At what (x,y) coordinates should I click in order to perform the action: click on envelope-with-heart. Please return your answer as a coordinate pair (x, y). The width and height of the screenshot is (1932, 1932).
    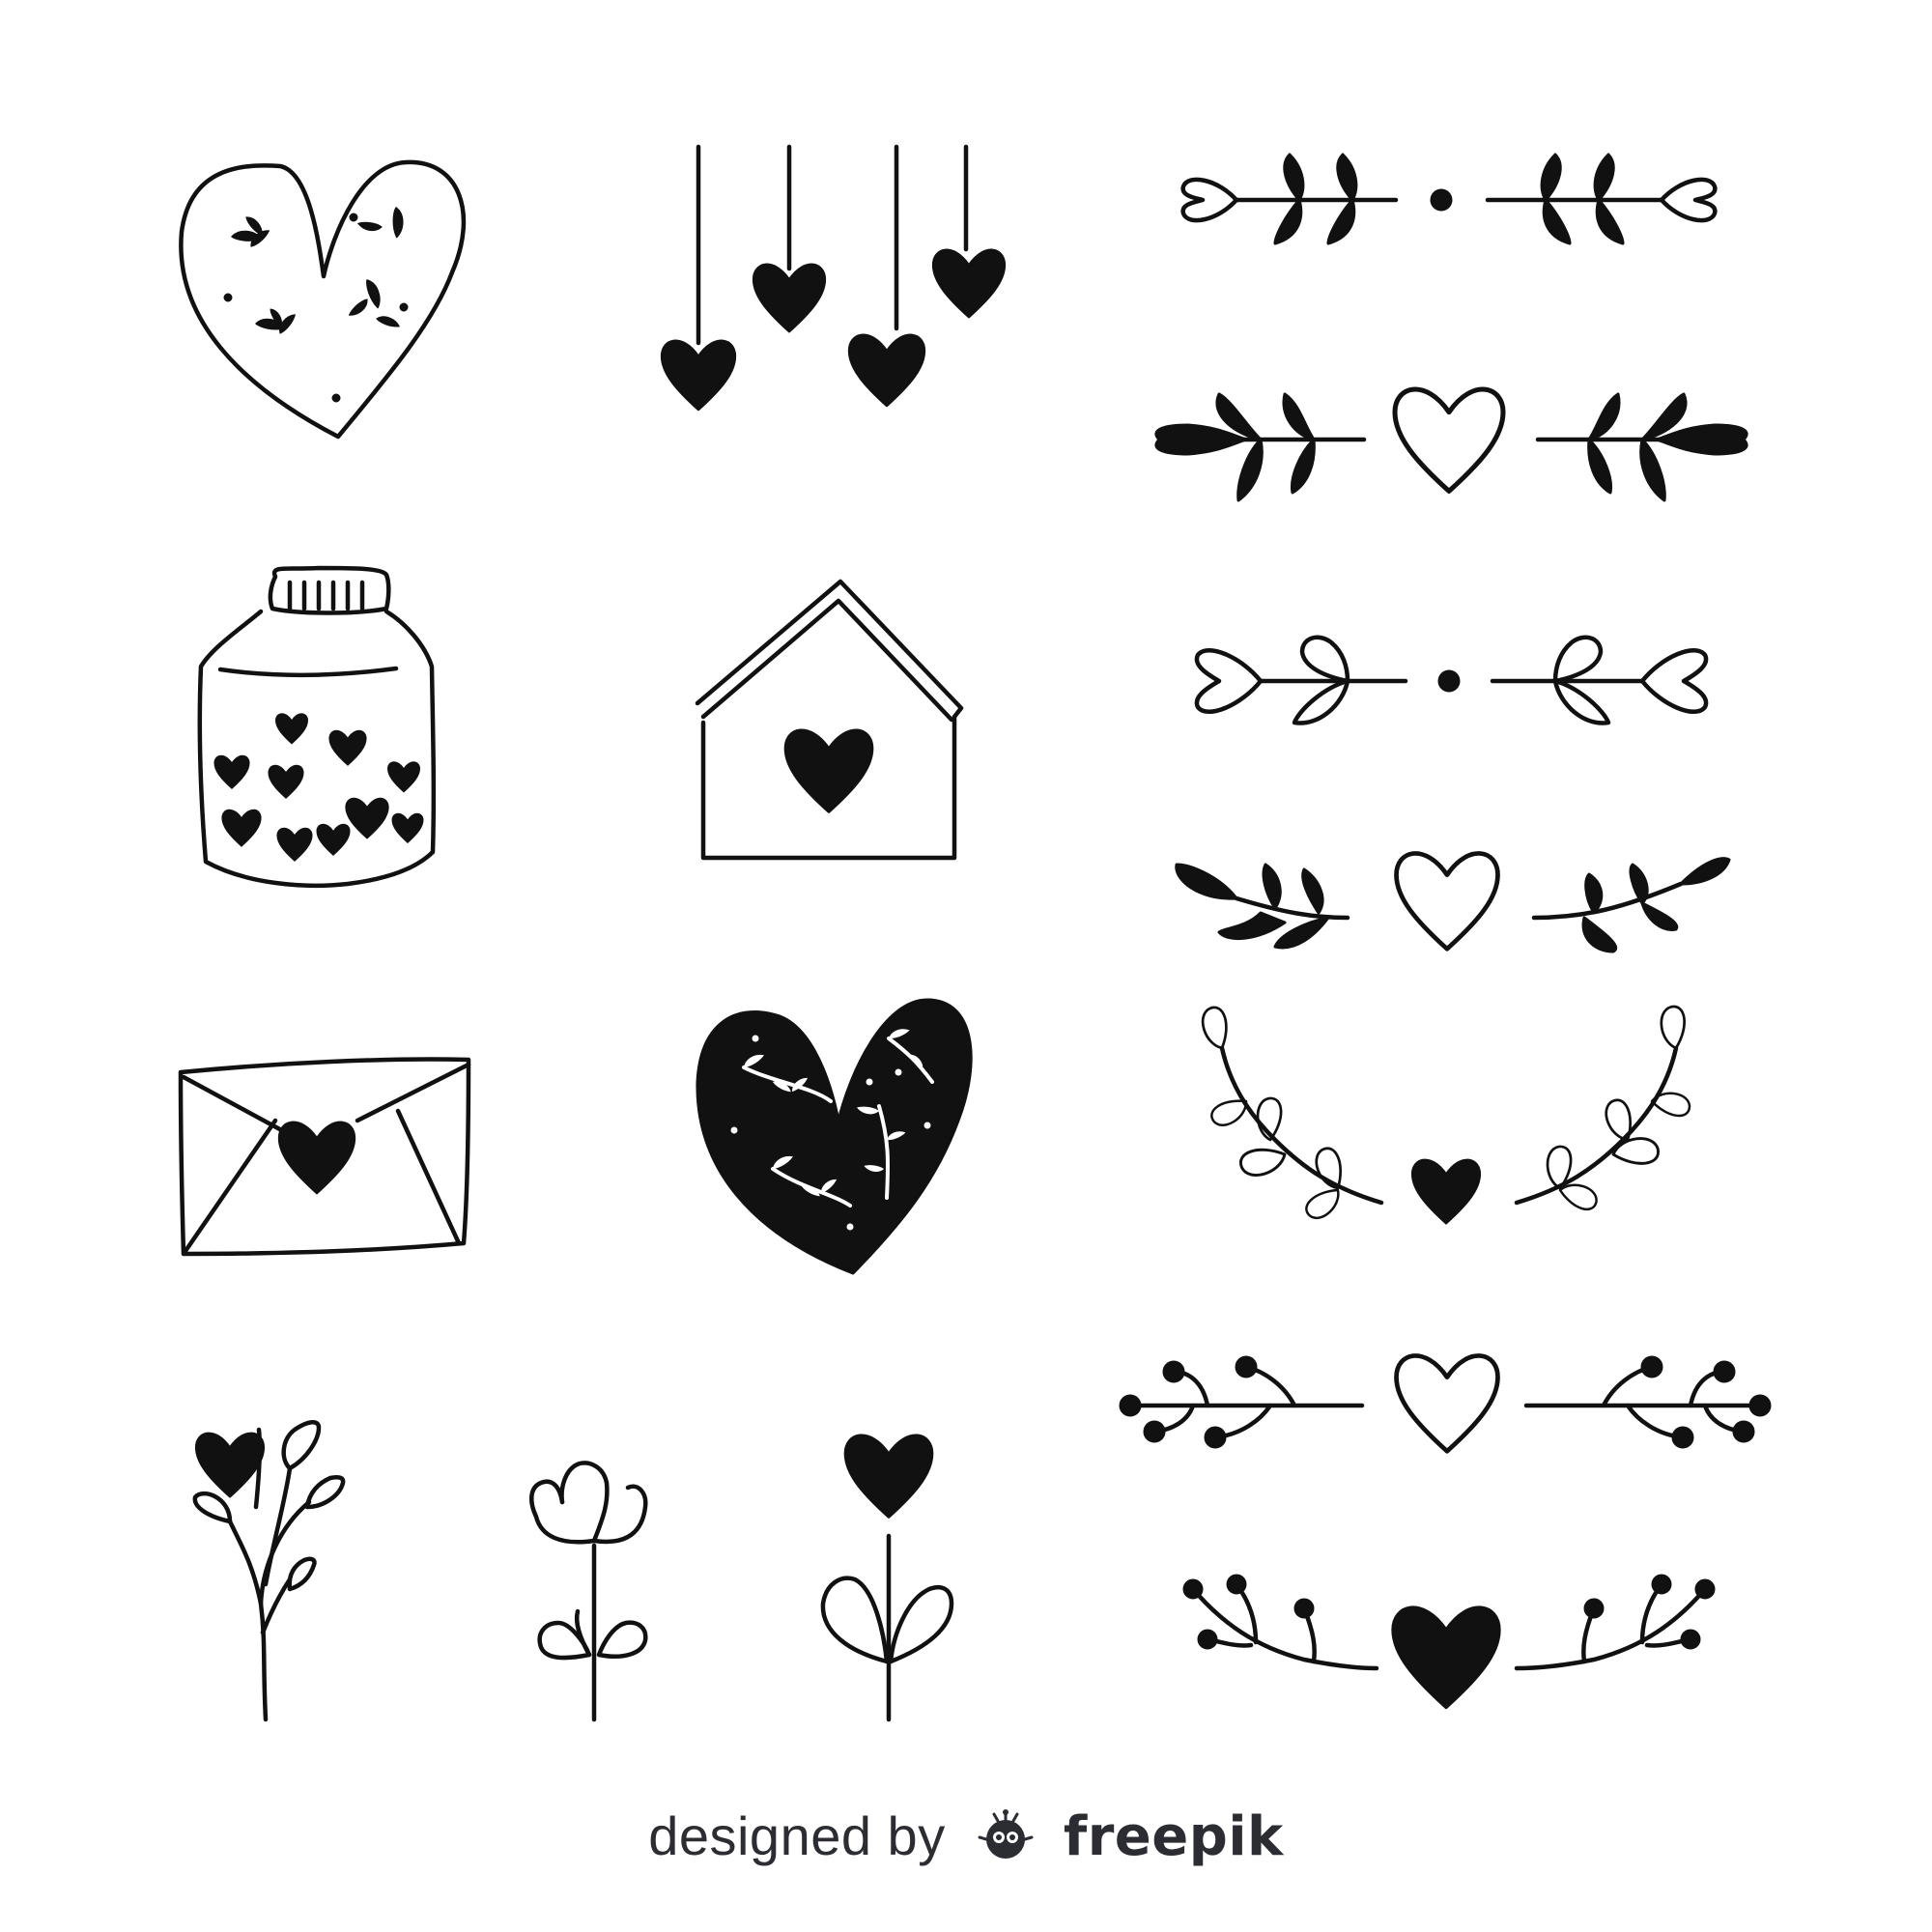
    Looking at the image, I should click on (324, 1157).